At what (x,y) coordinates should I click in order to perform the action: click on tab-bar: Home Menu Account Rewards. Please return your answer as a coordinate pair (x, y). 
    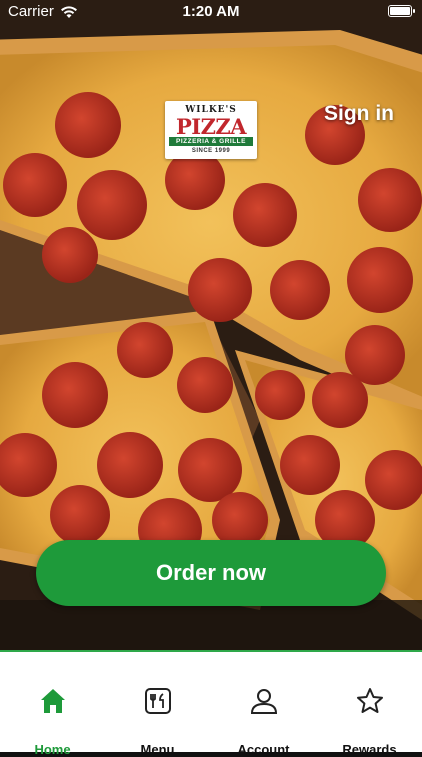
    Looking at the image, I should click on (211, 703).